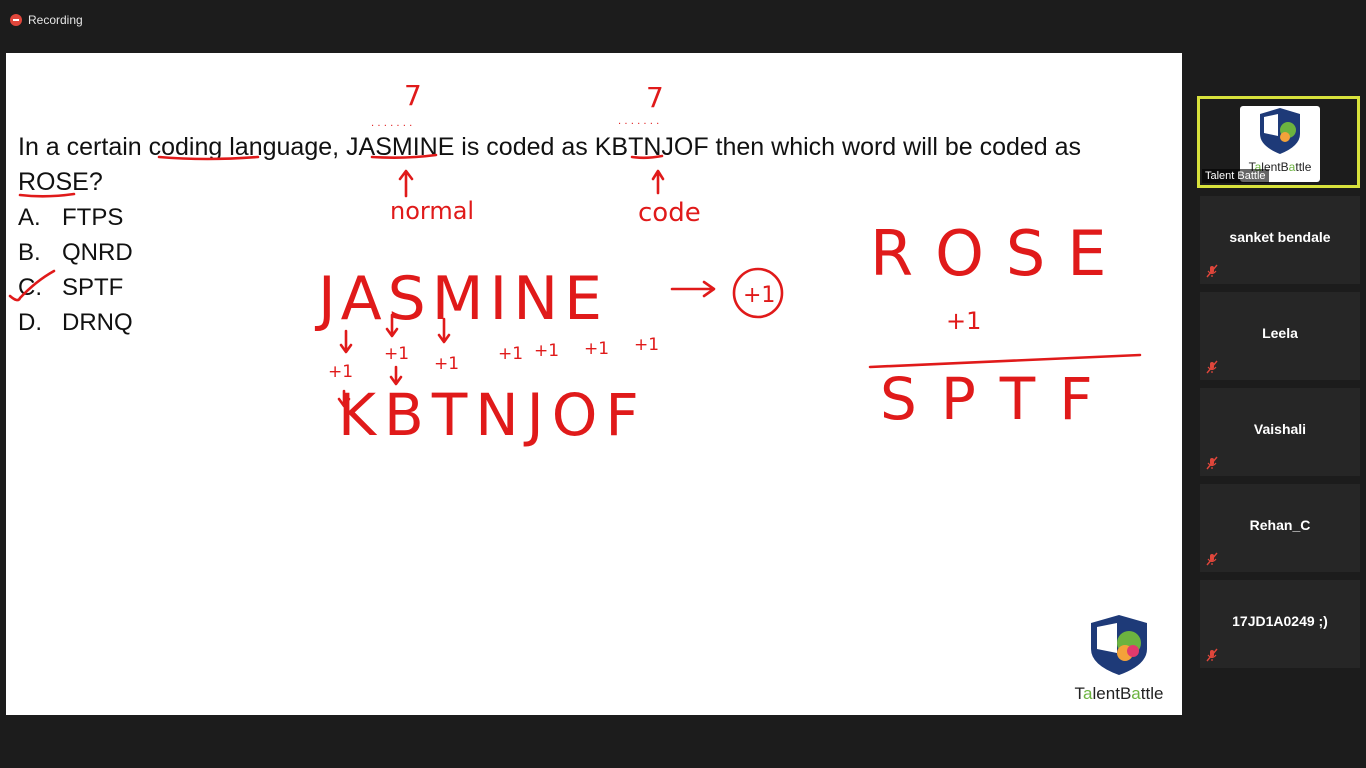 This screenshot has width=1366, height=768. What do you see at coordinates (413, 95) in the screenshot?
I see `count-left: 7` at bounding box center [413, 95].